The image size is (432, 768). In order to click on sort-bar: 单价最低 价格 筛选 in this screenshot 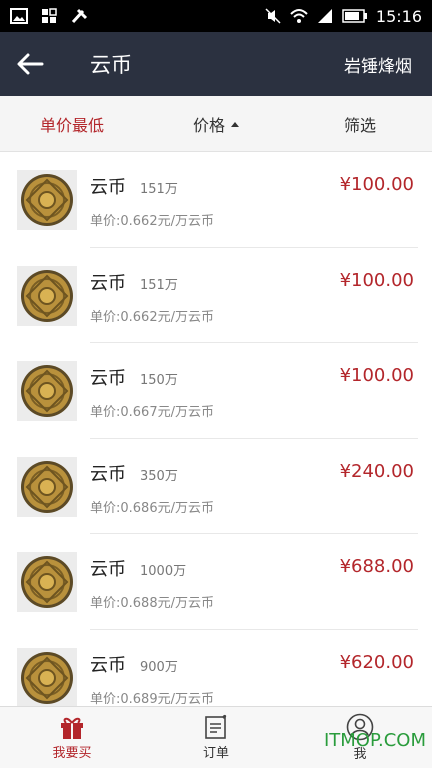, I will do `click(216, 124)`.